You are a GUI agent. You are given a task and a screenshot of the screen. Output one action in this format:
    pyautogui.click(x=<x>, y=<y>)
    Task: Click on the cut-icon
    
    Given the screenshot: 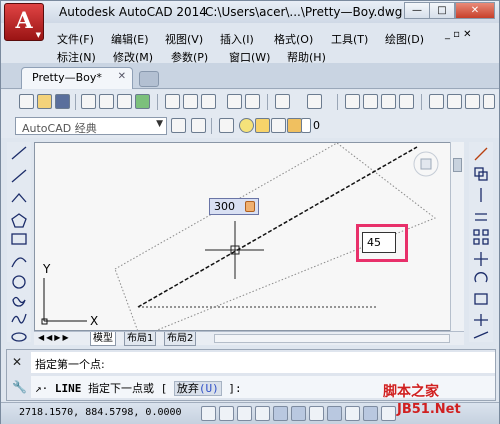 What is the action you would take?
    pyautogui.click(x=172, y=101)
    